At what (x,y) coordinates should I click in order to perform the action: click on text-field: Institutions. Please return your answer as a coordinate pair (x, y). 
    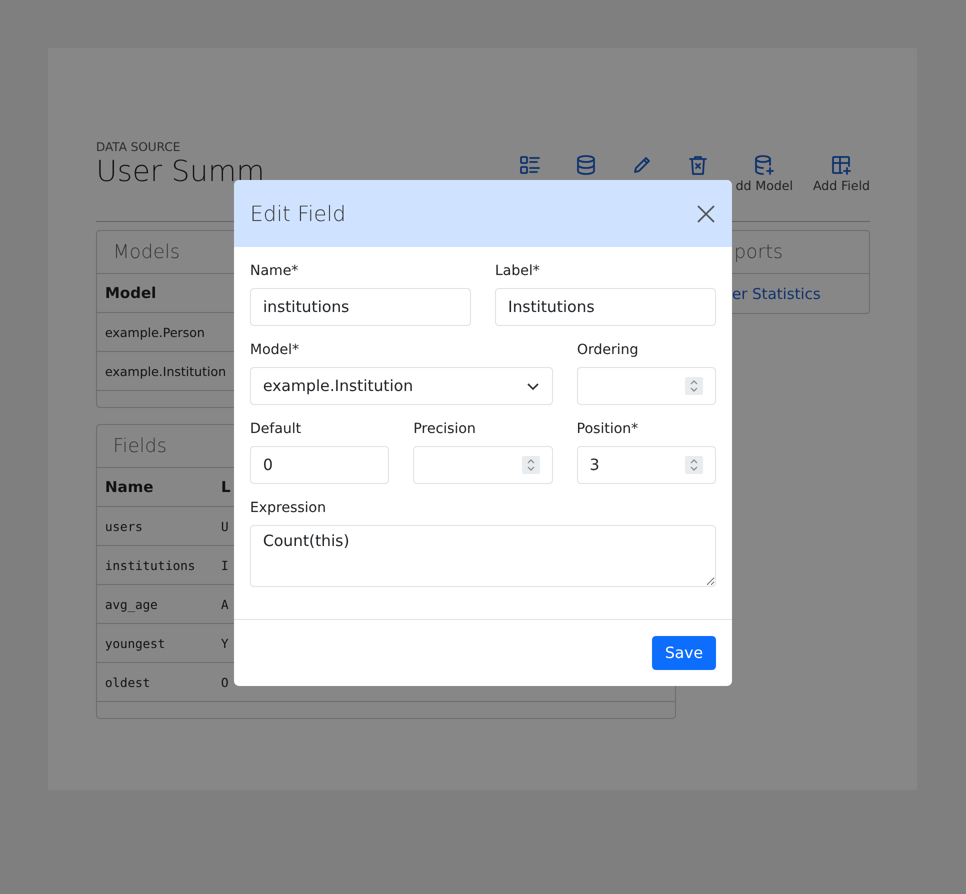
    Looking at the image, I should click on (605, 307).